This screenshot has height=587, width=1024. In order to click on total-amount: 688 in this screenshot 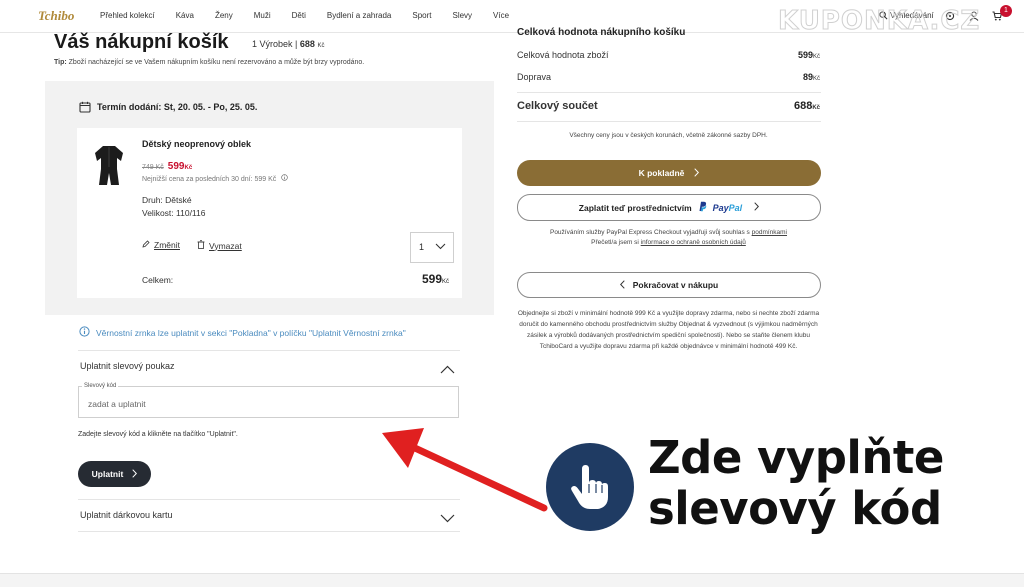, I will do `click(803, 106)`.